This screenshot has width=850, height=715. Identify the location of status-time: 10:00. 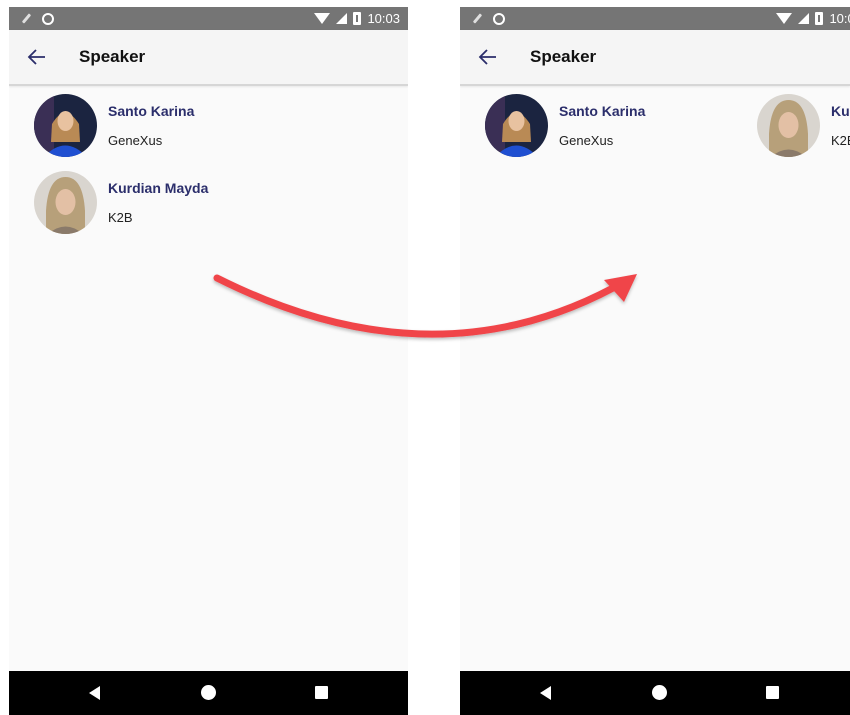
(839, 18).